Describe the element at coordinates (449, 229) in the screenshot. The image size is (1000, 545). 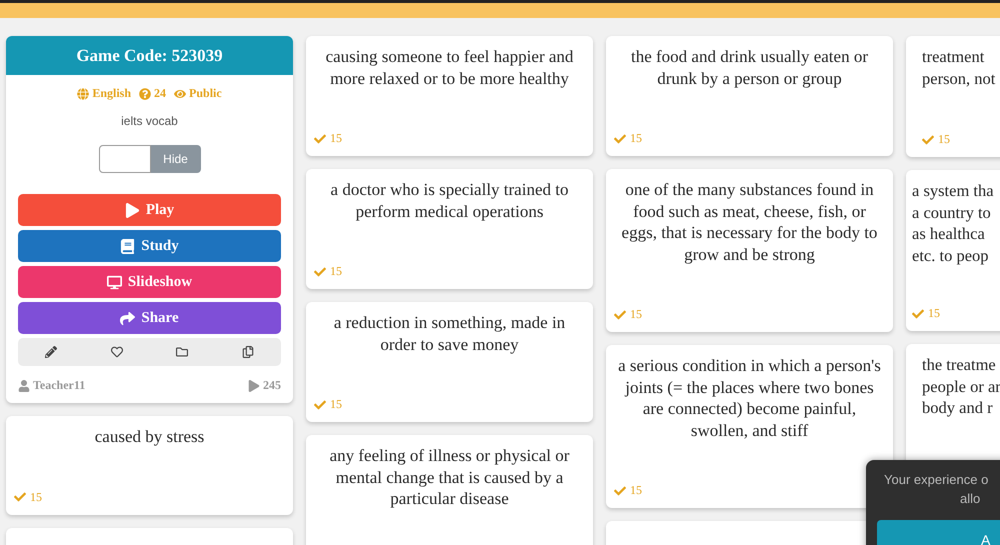
I see `definition-card: a doctor who is specially trained to perform medical operations 15` at that location.